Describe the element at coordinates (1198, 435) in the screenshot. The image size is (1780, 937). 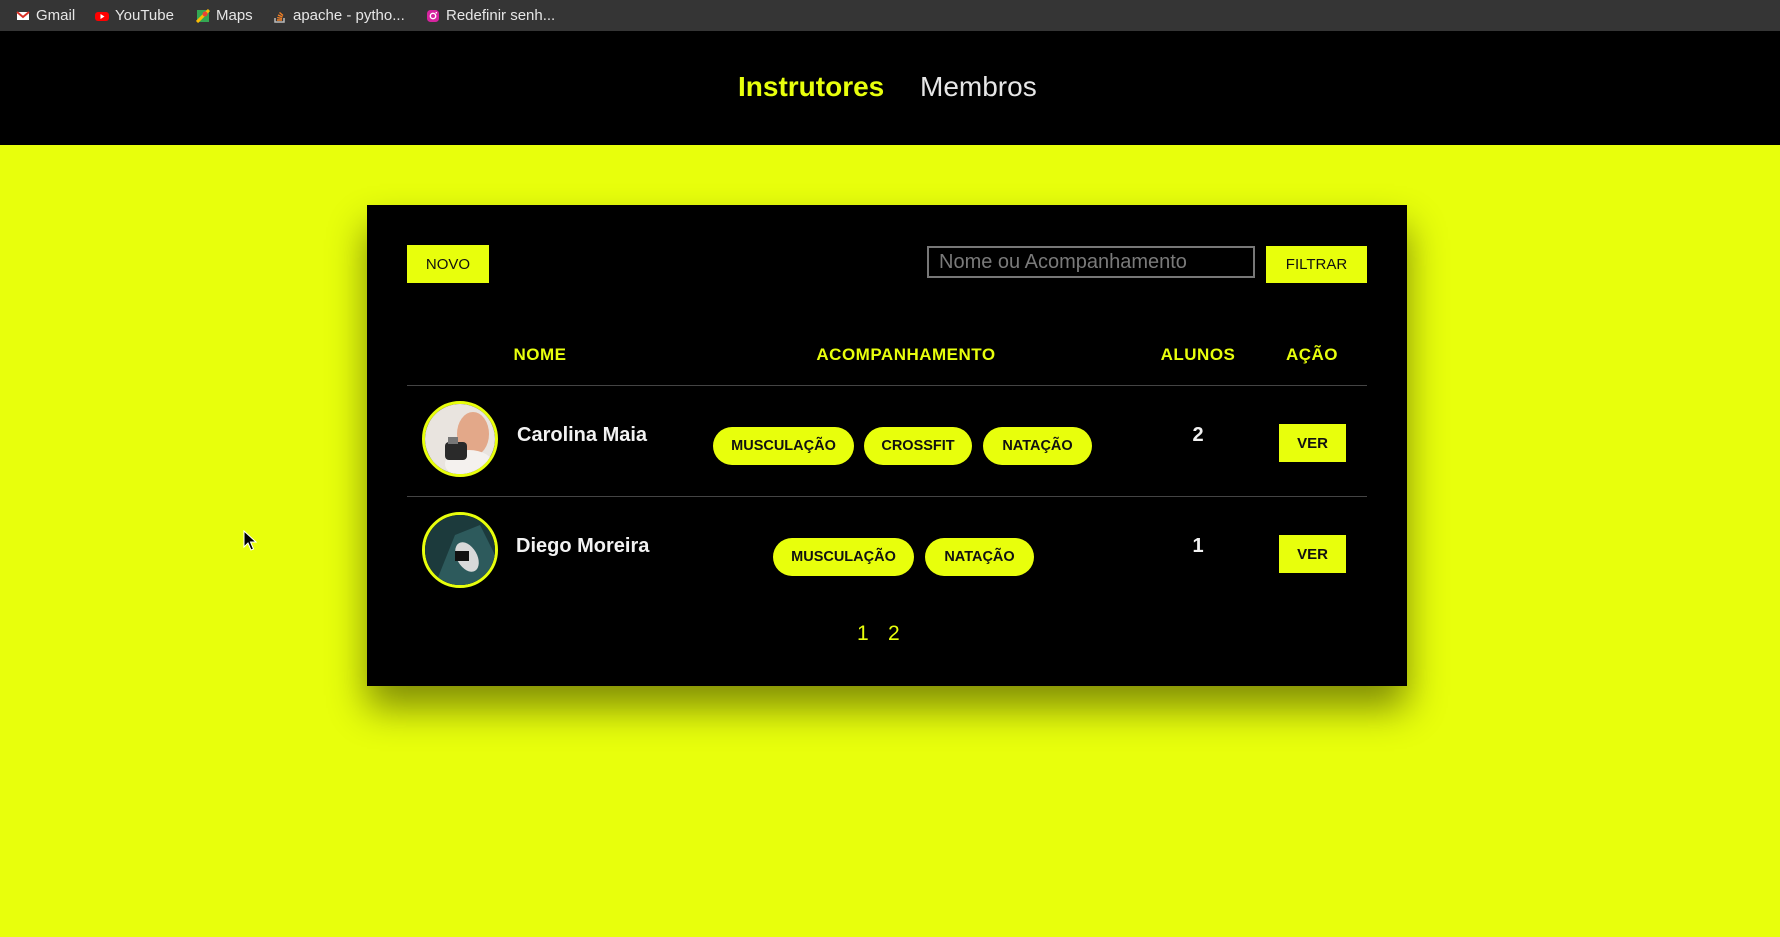
I see `alunos-count: 2` at that location.